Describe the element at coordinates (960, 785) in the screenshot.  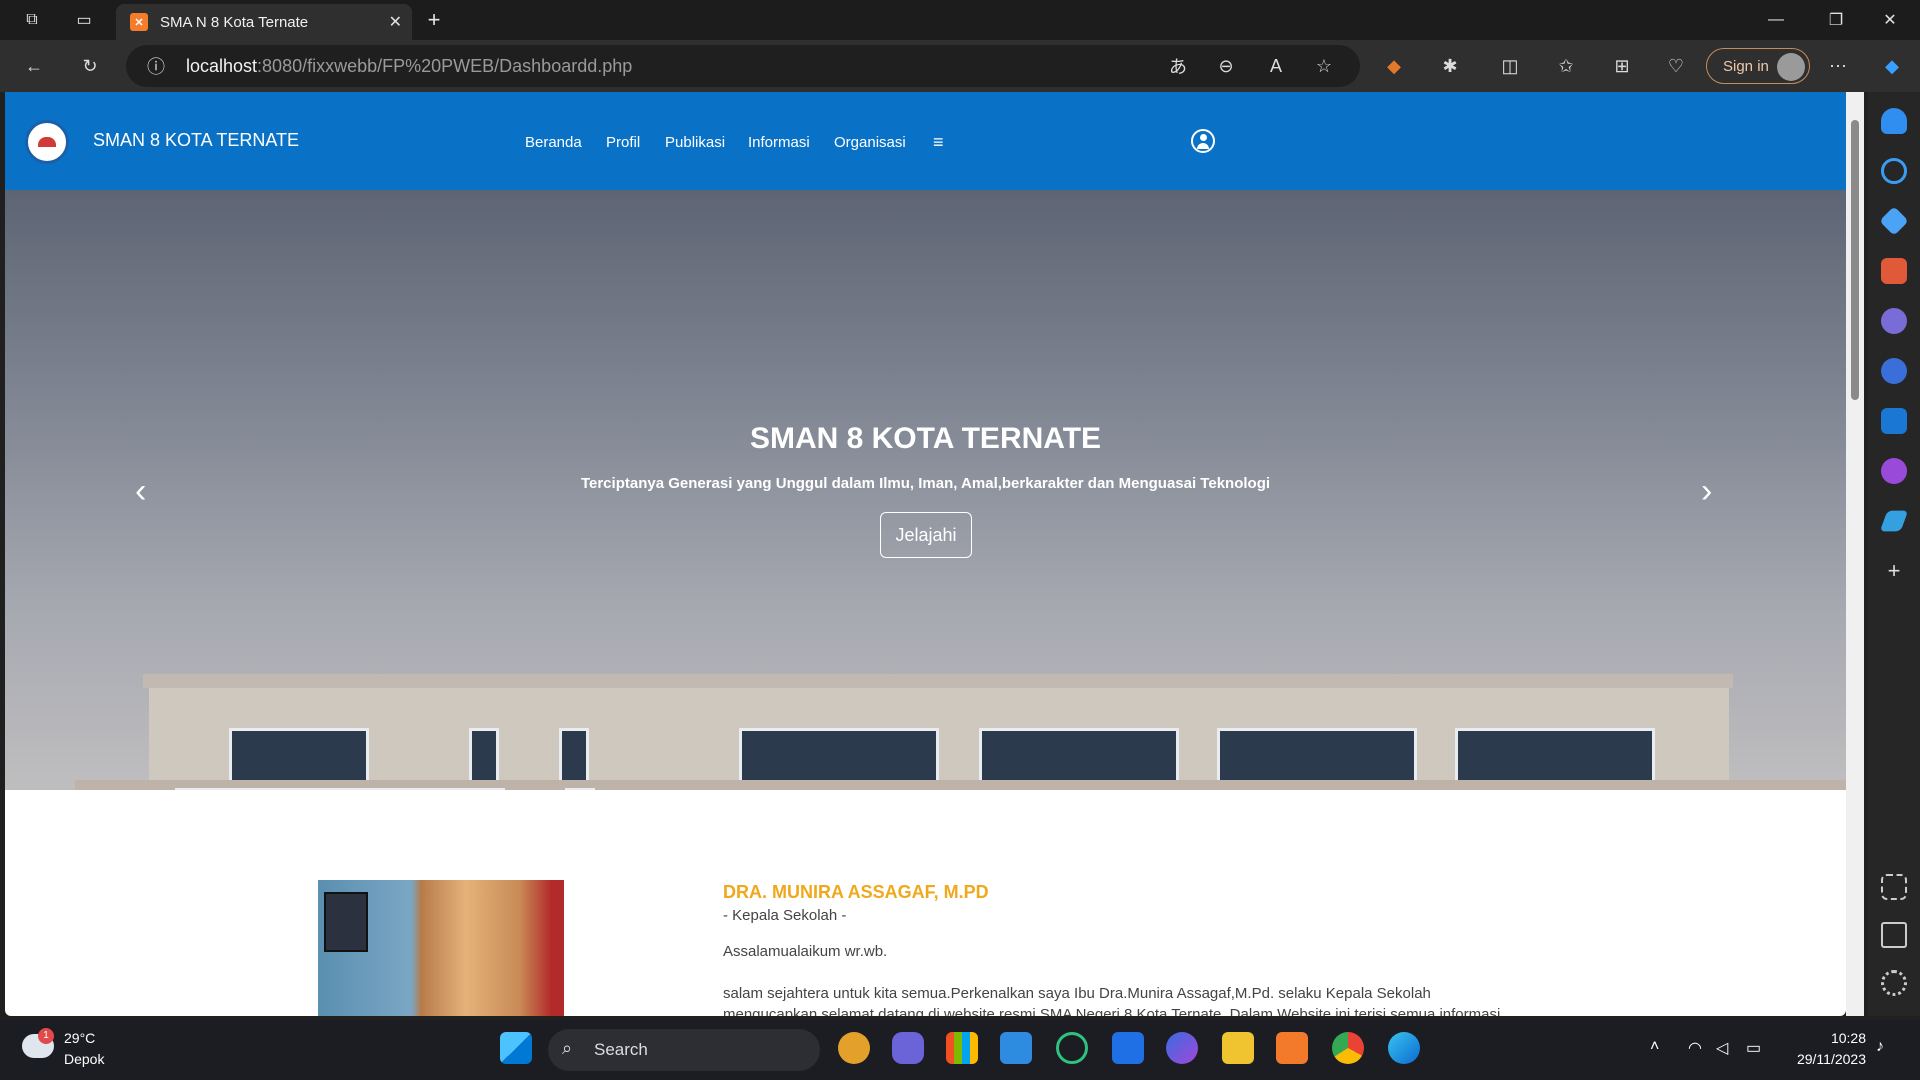
I see `building-lower-floor` at that location.